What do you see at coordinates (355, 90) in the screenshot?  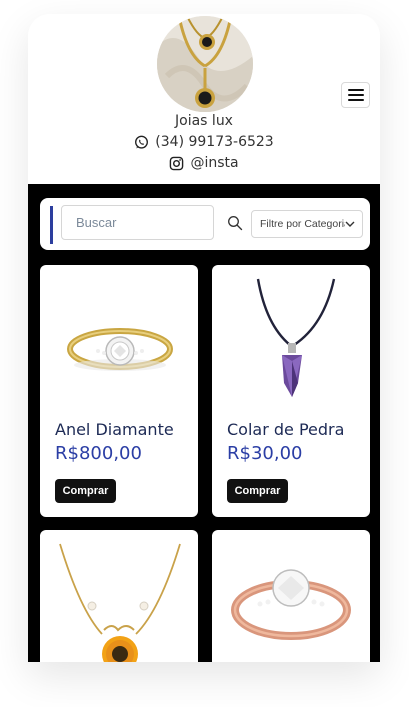 I see `hamburger-menu-icon` at bounding box center [355, 90].